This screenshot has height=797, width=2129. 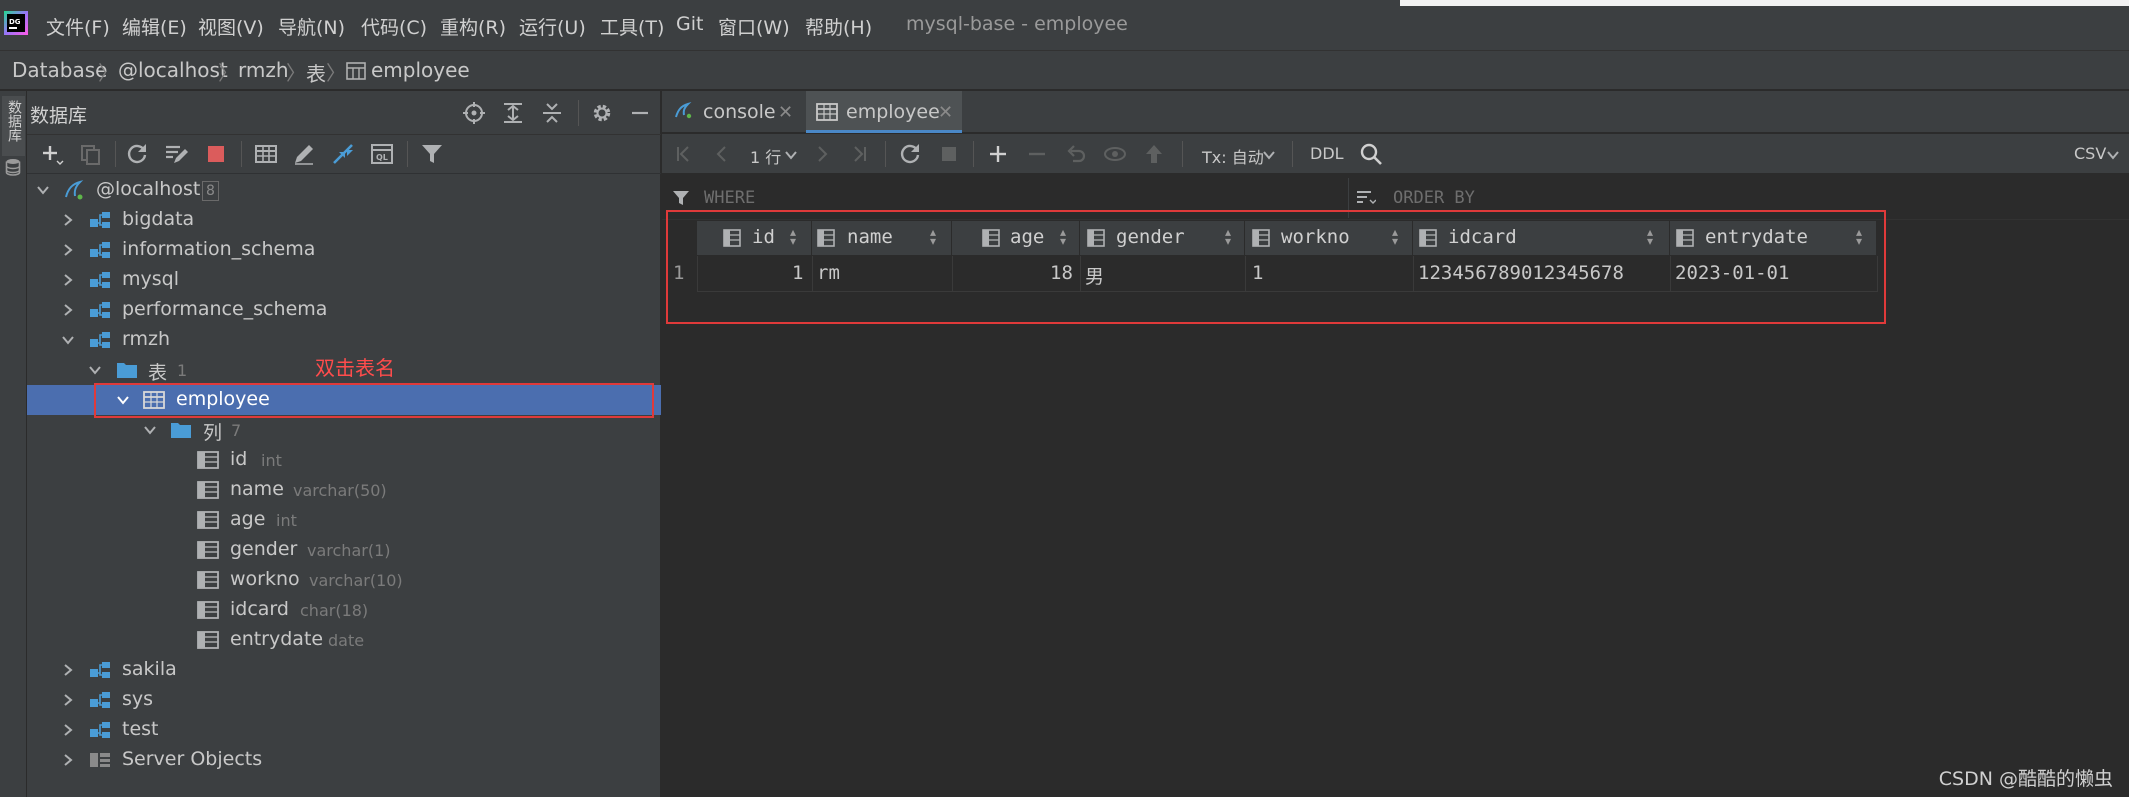 What do you see at coordinates (344, 220) in the screenshot?
I see `tree-node-schema: bigdata` at bounding box center [344, 220].